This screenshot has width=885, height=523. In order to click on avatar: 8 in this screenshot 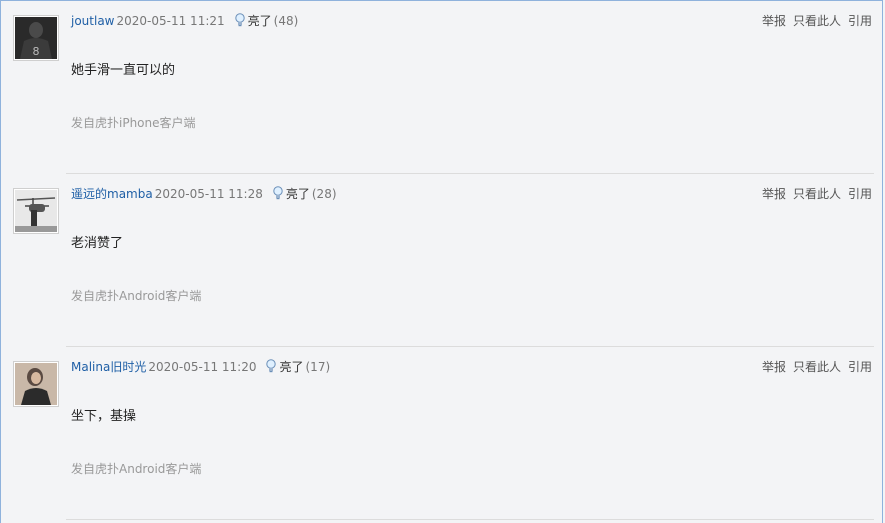, I will do `click(36, 38)`.